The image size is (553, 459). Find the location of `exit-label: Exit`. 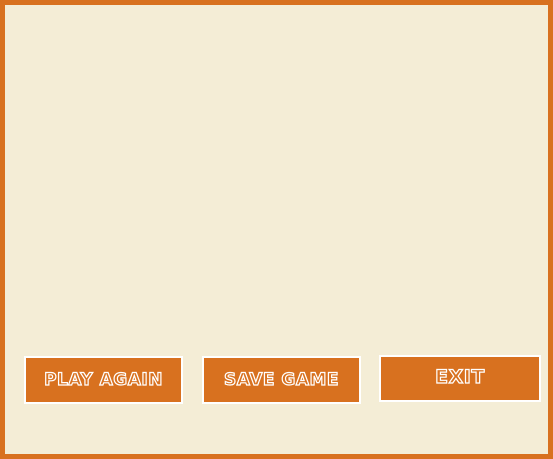

exit-label: Exit is located at coordinates (460, 376).